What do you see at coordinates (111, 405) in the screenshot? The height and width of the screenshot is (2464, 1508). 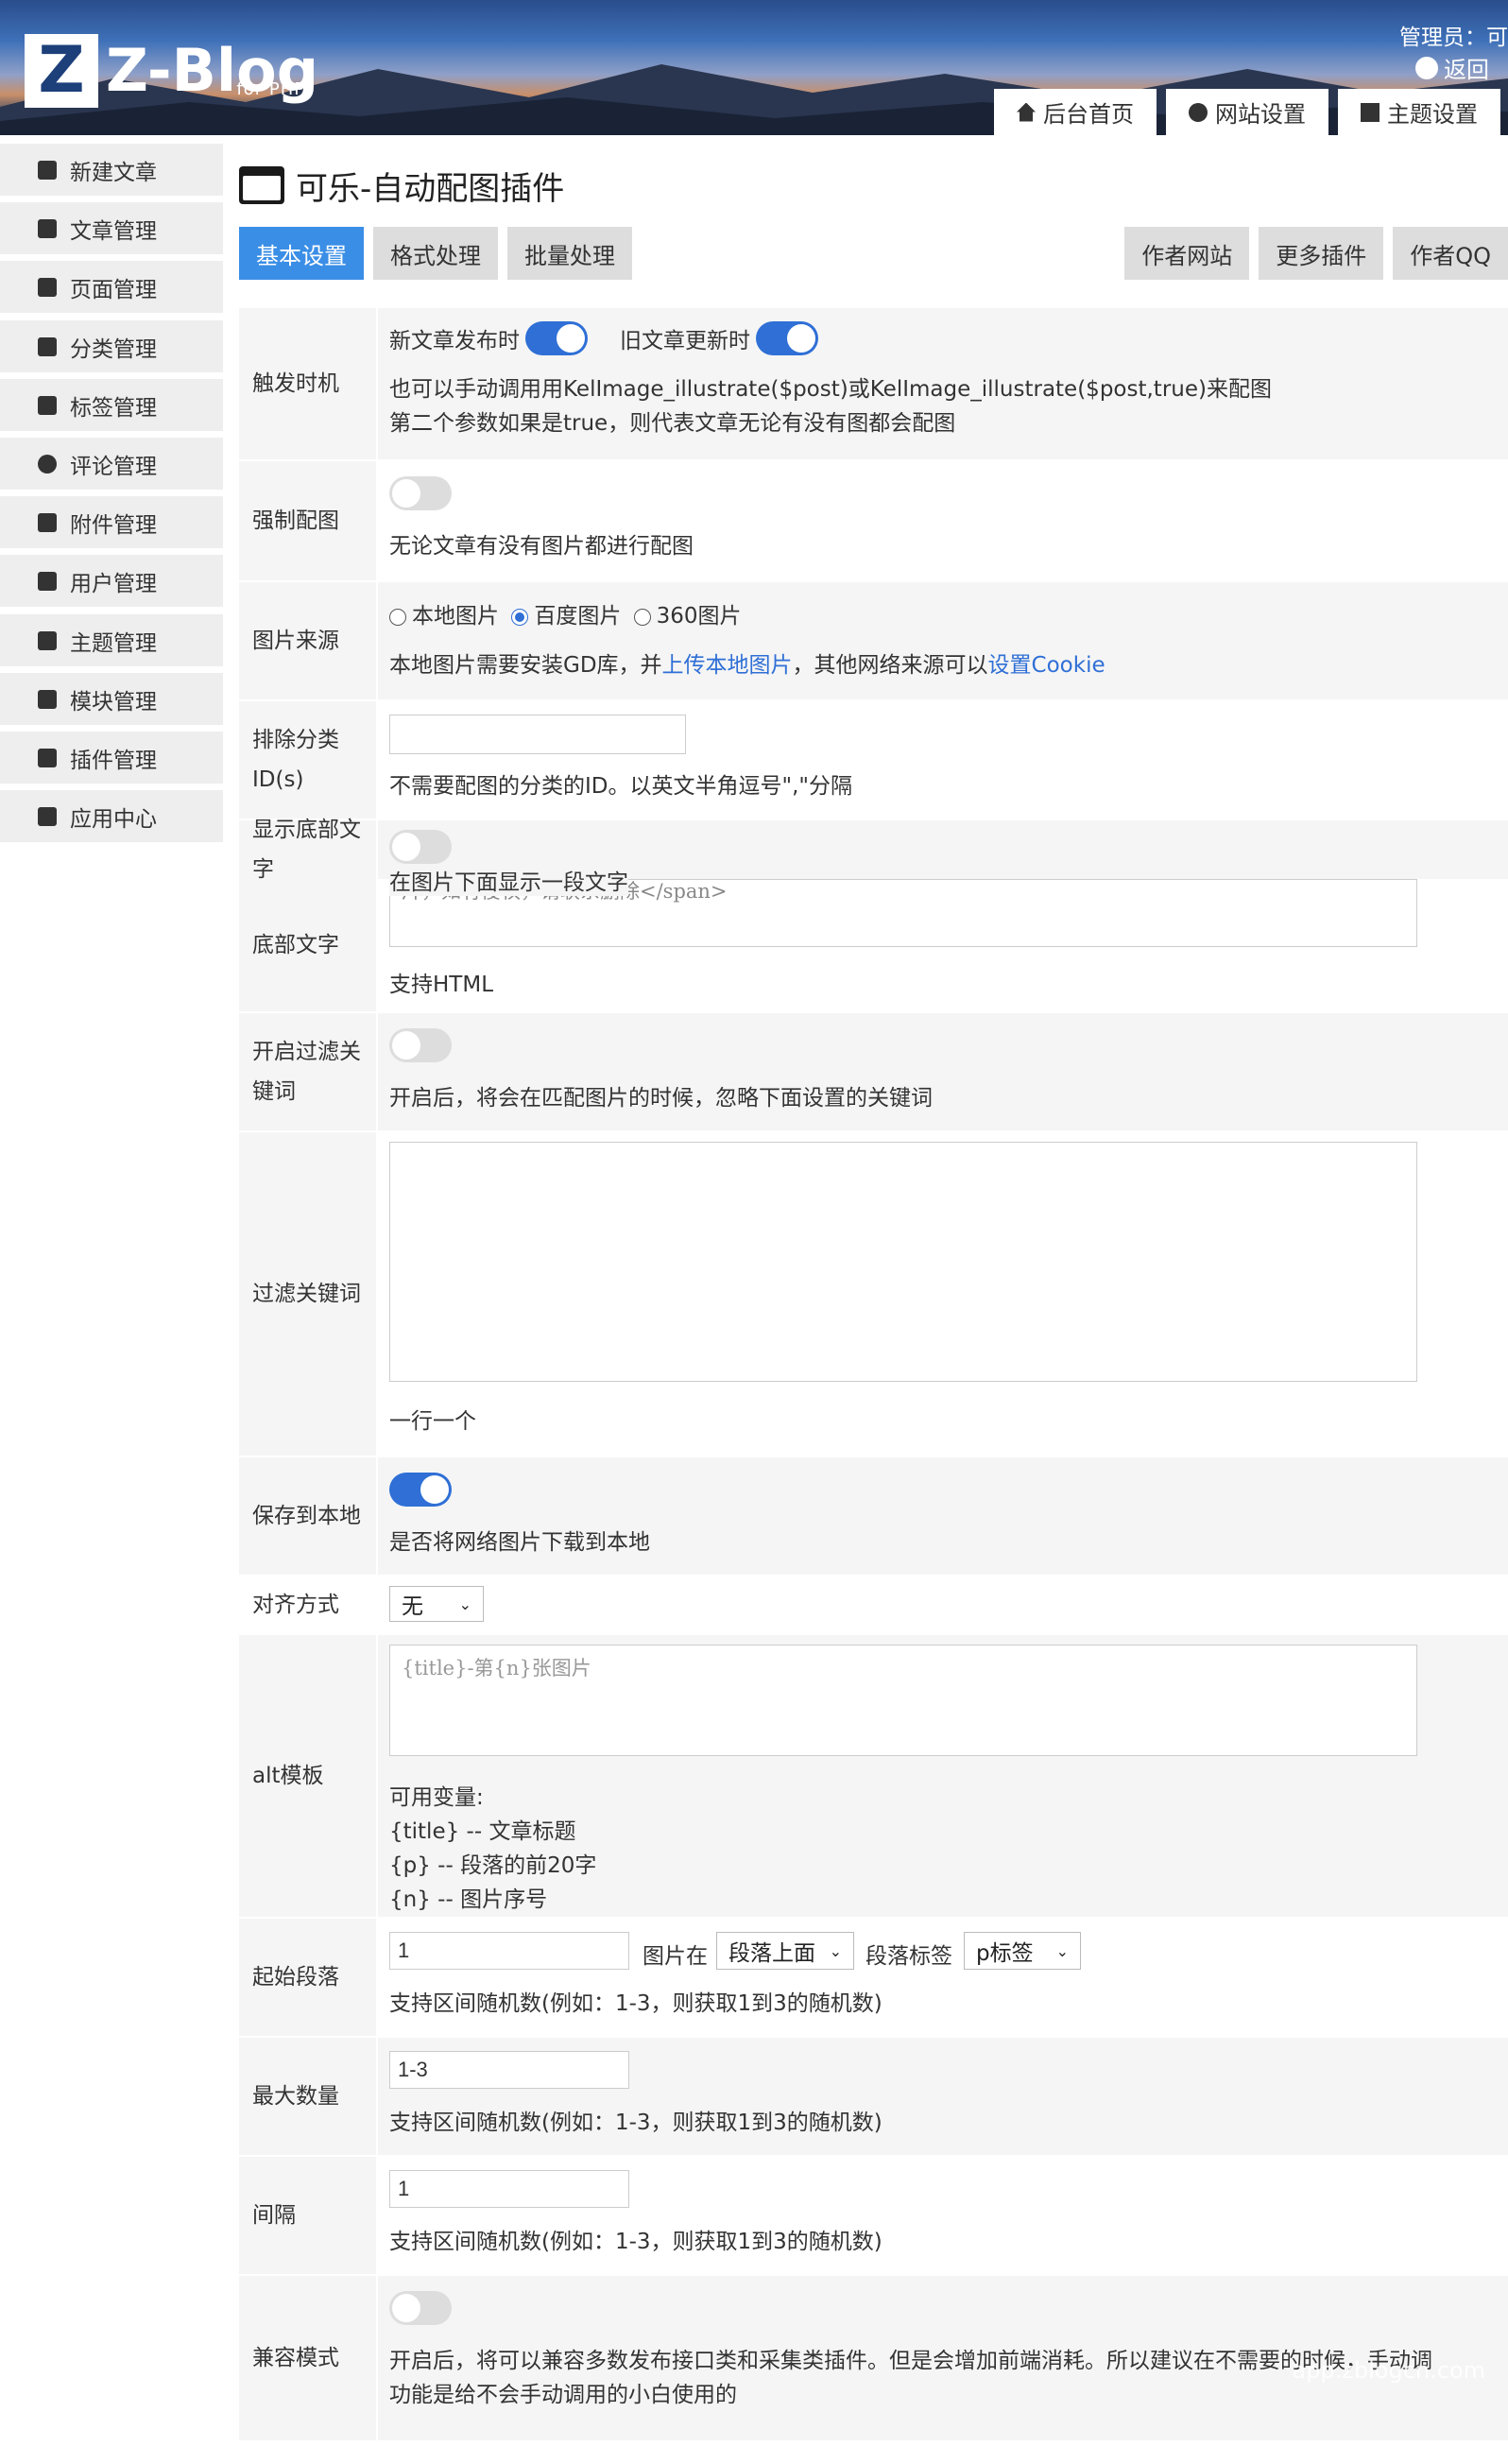 I see `sidebar-item-tags: 标签管理` at bounding box center [111, 405].